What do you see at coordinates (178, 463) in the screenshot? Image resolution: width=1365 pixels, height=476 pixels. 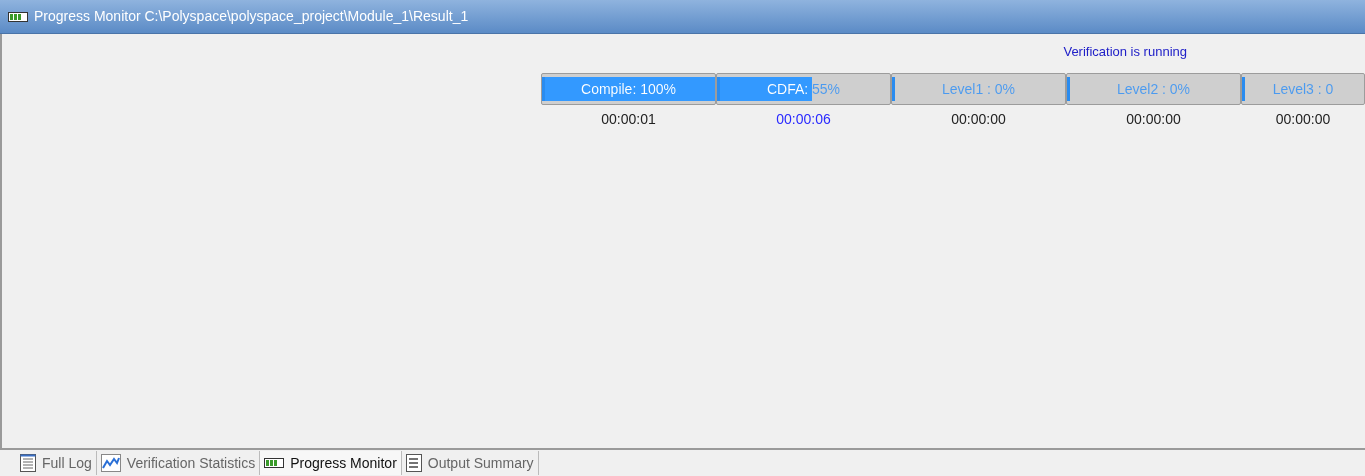 I see `panel-tab: Verification Statistics` at bounding box center [178, 463].